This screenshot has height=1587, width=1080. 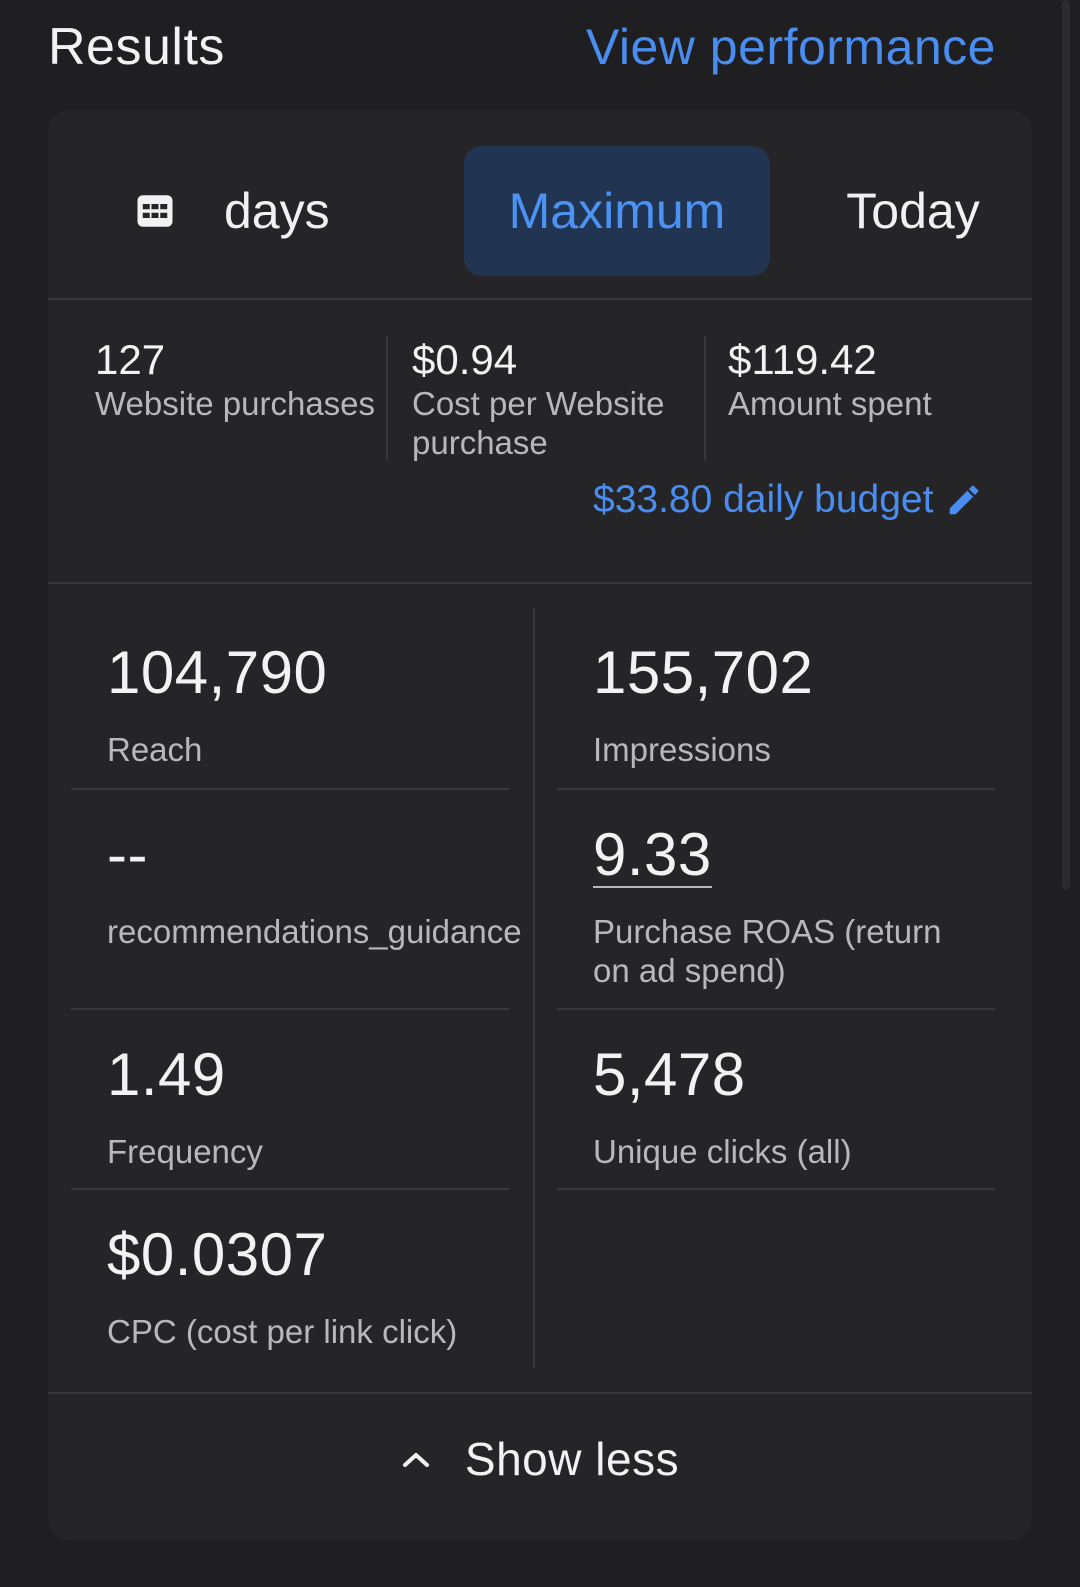 I want to click on scrollbar, so click(x=1066, y=445).